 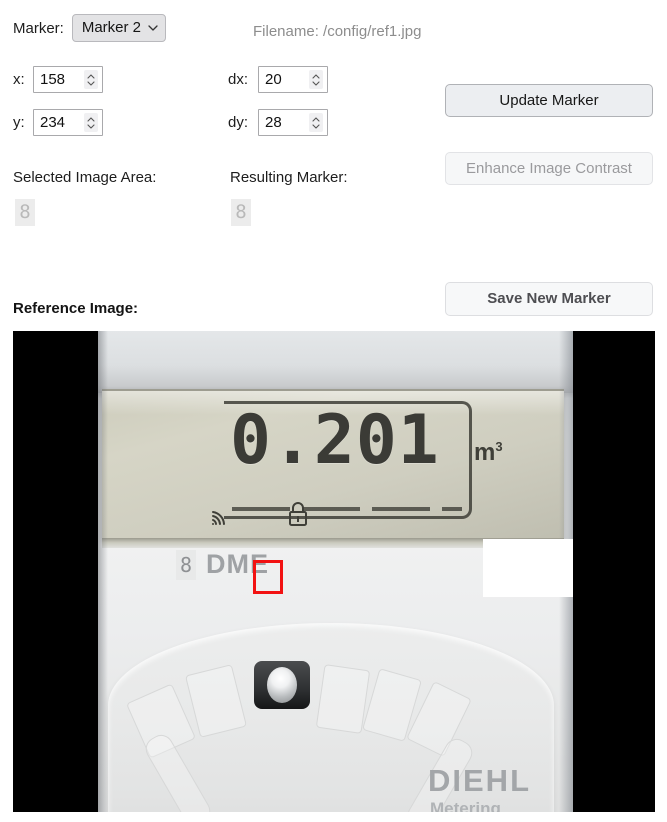 What do you see at coordinates (186, 564) in the screenshot?
I see `meter-badge-digit: 8` at bounding box center [186, 564].